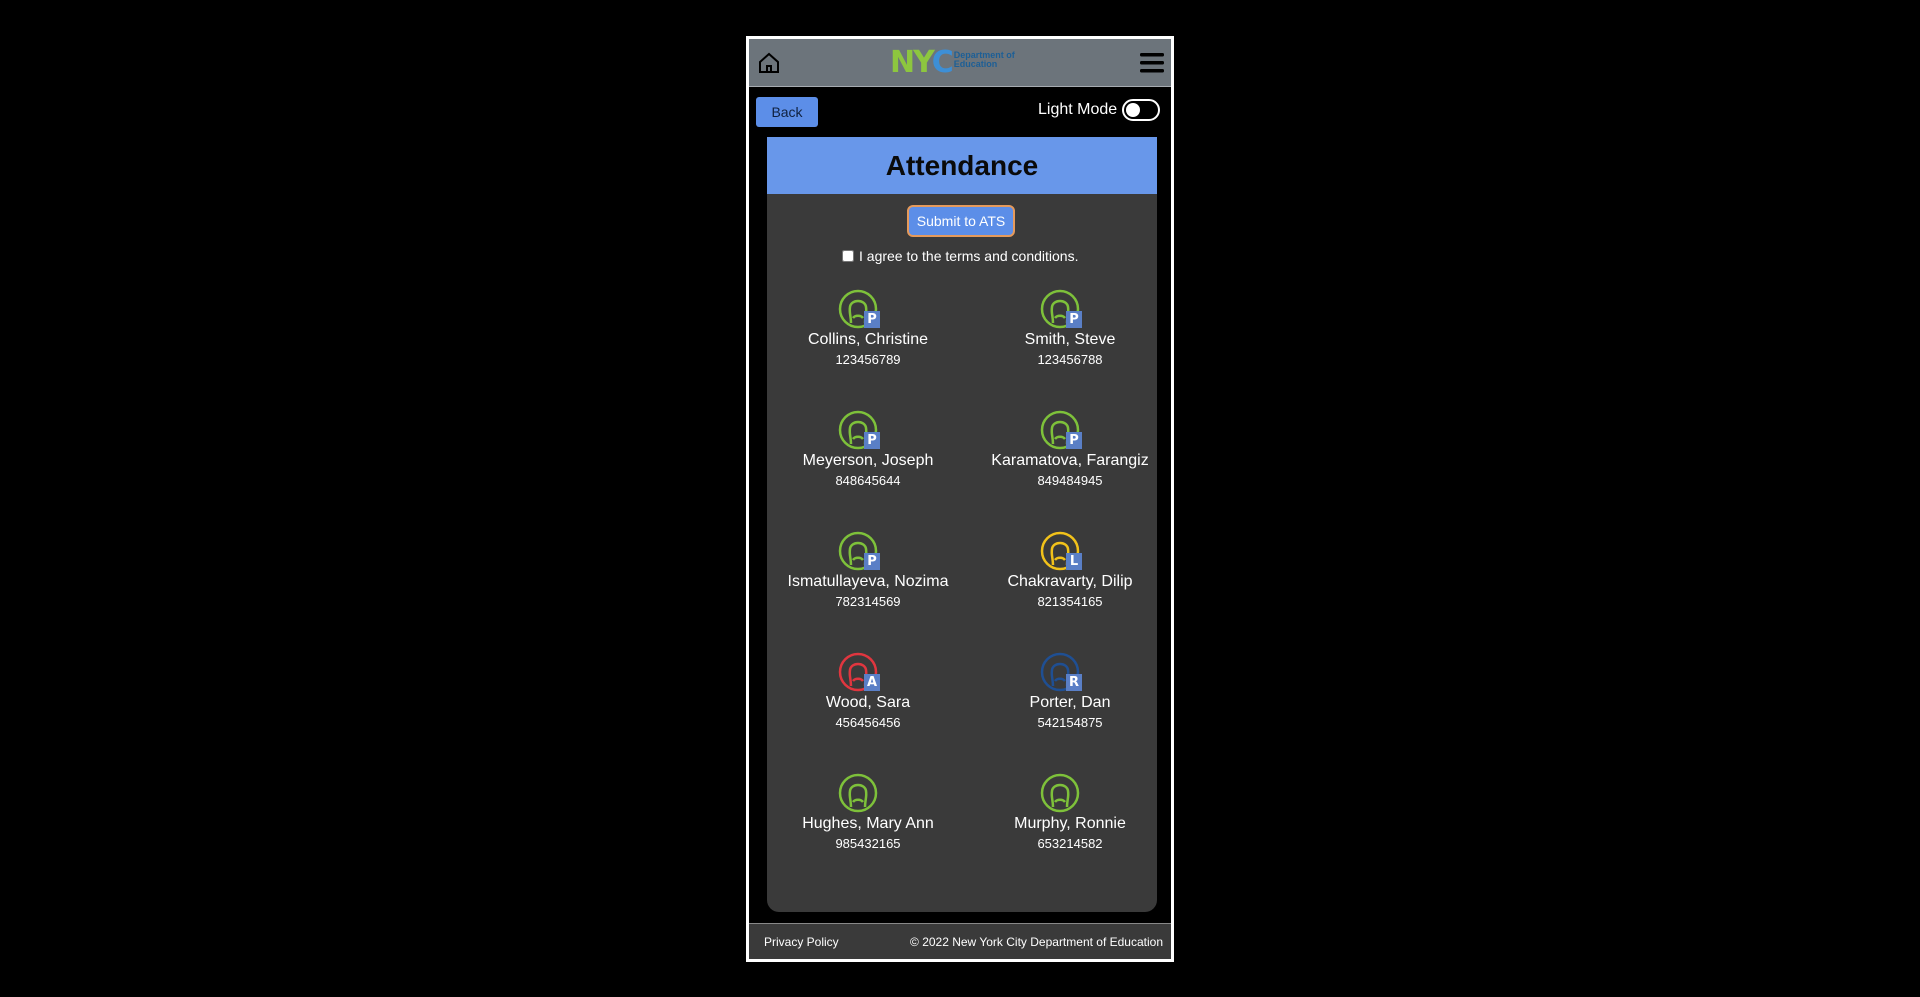  Describe the element at coordinates (868, 470) in the screenshot. I see `student-tile: P Meyerson, Joseph 848645644` at that location.